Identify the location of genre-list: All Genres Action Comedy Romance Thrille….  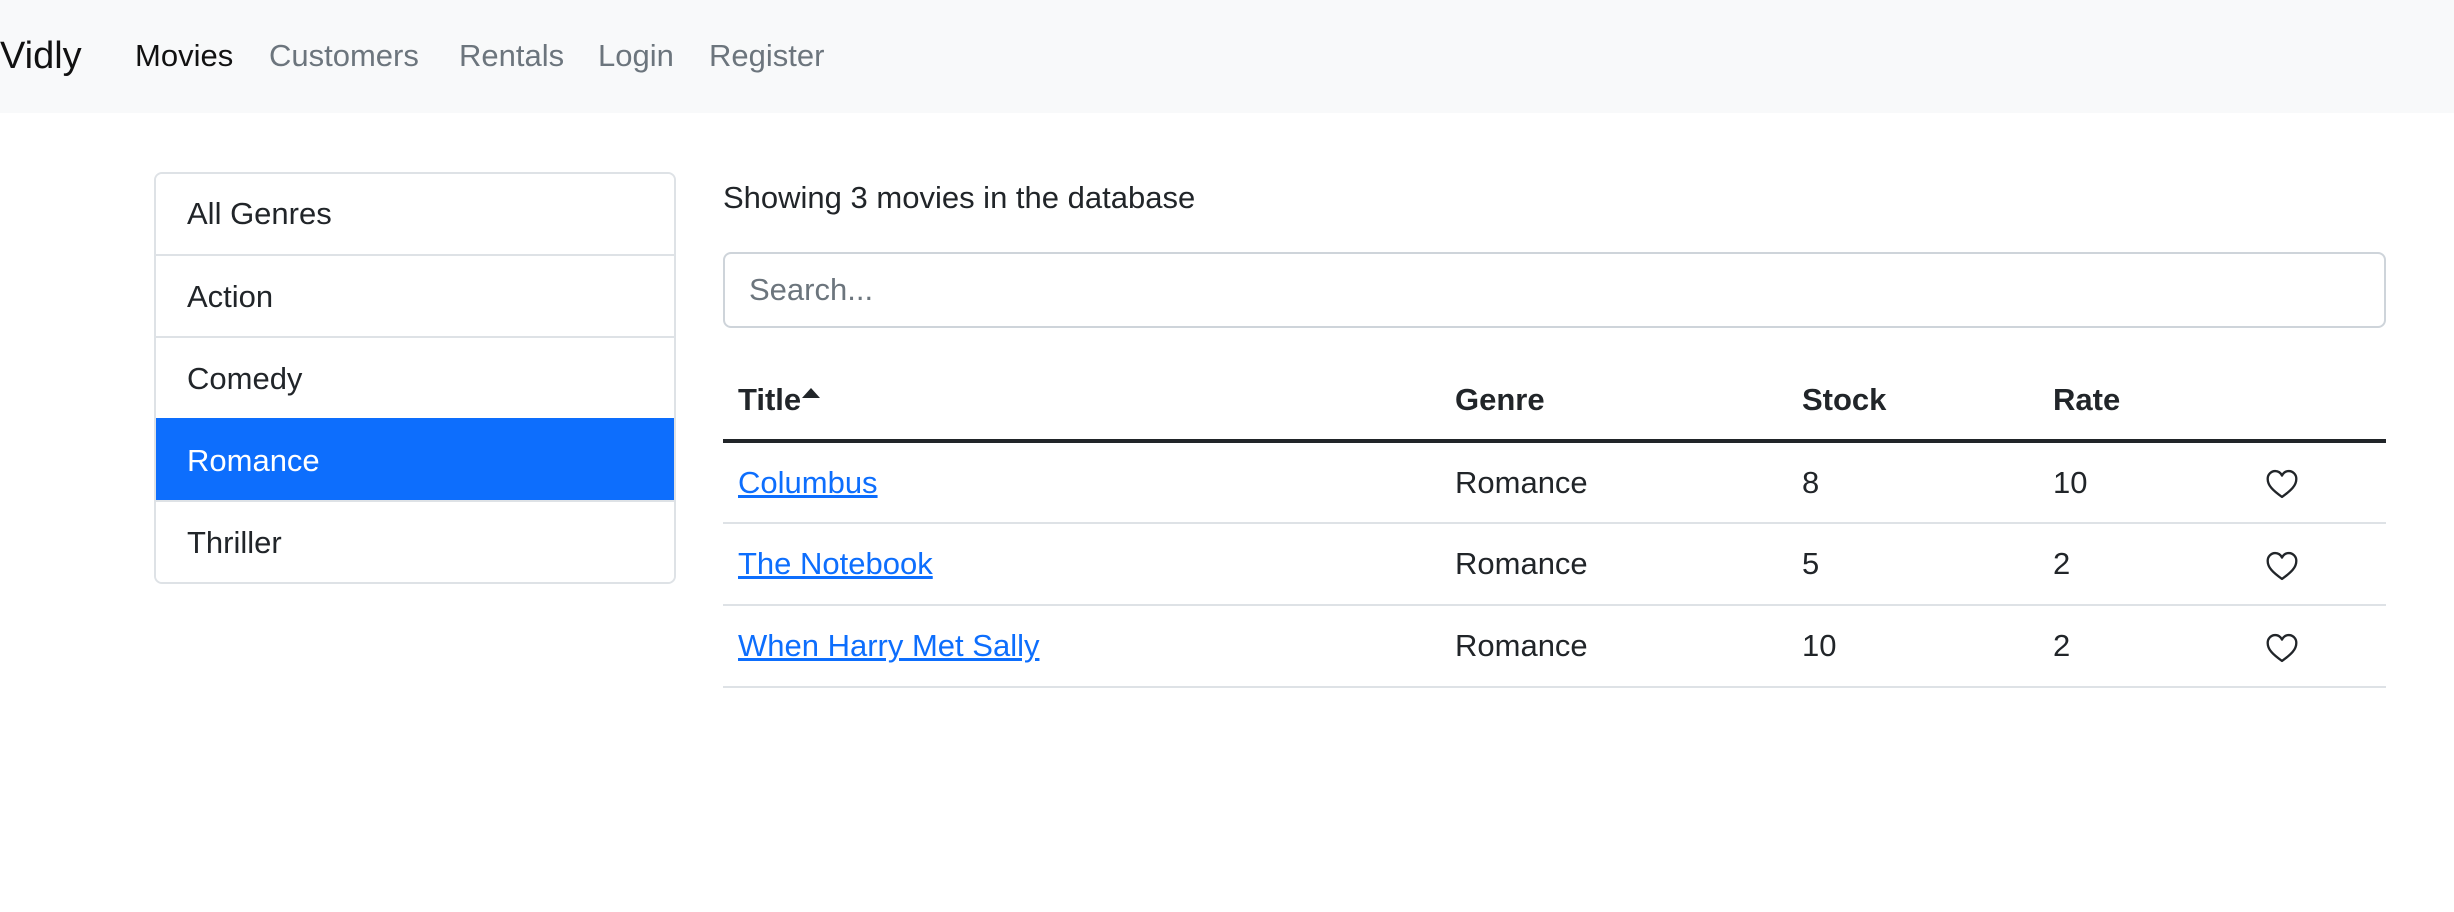
(415, 378).